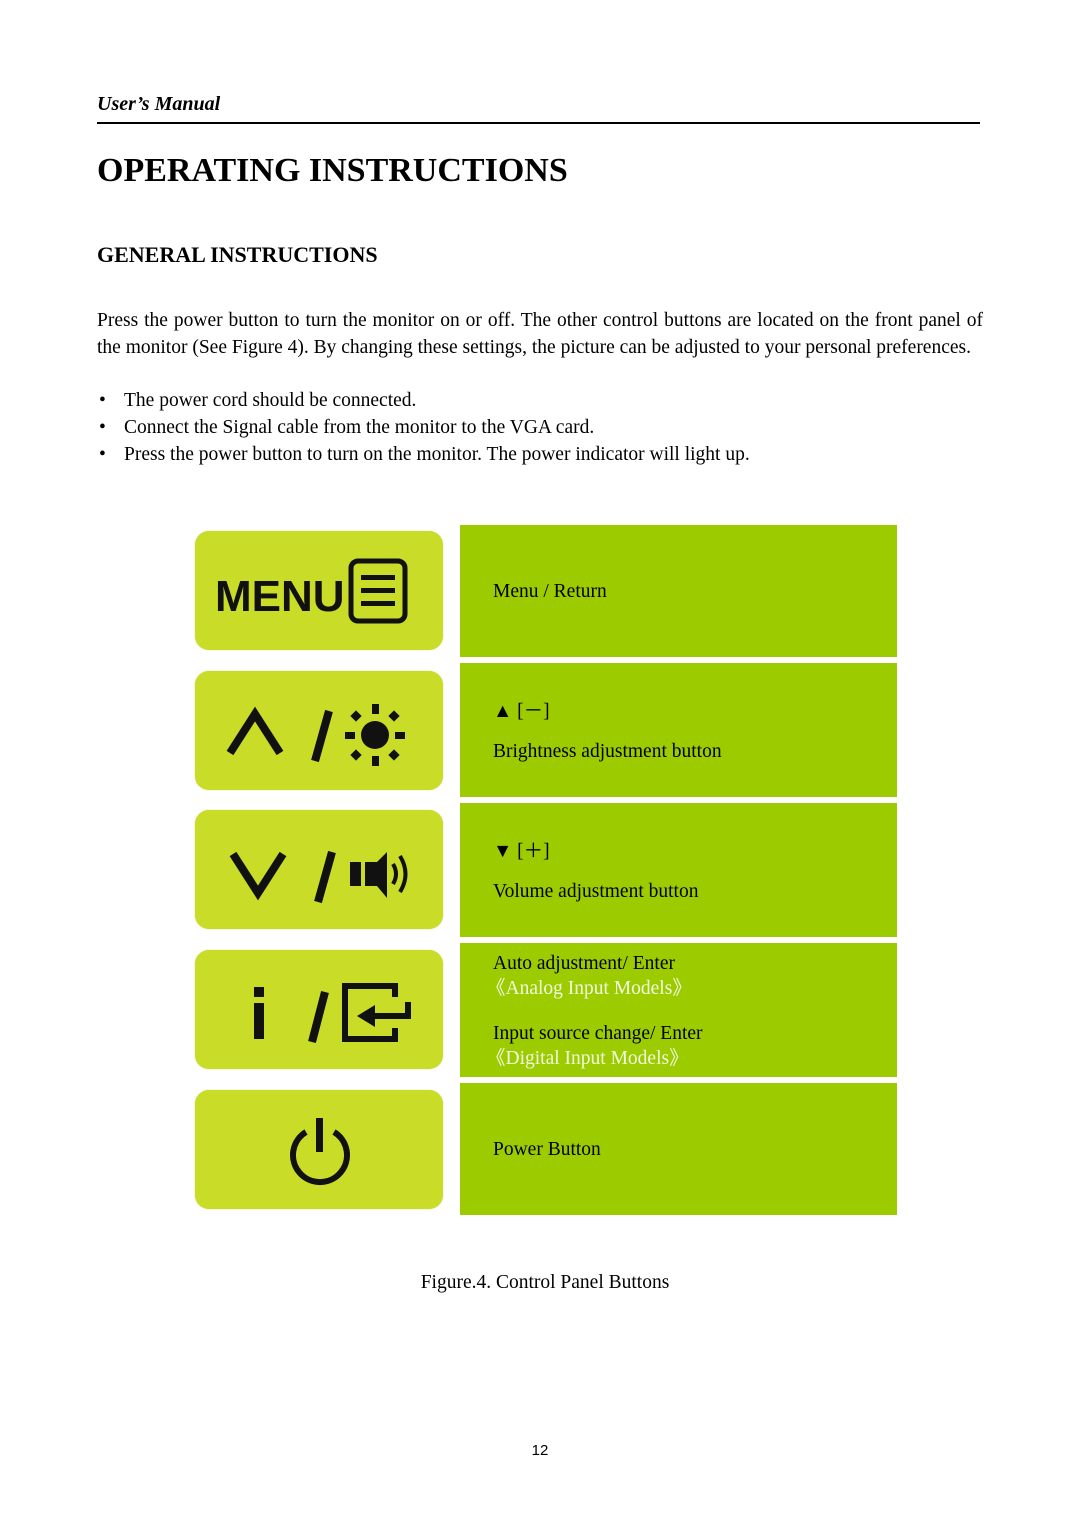 The image size is (1080, 1527). I want to click on menu-icon: MENU, so click(311, 591).